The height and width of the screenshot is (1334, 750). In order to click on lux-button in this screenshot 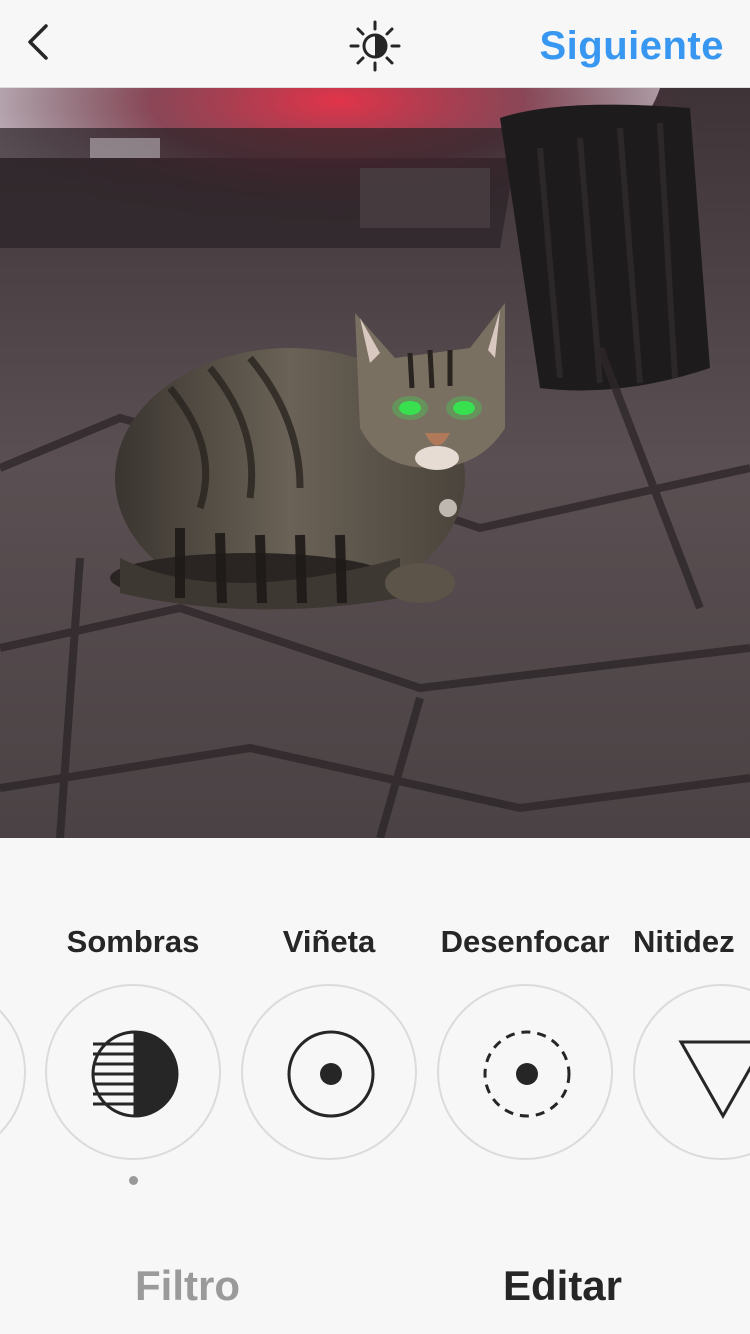, I will do `click(375, 46)`.